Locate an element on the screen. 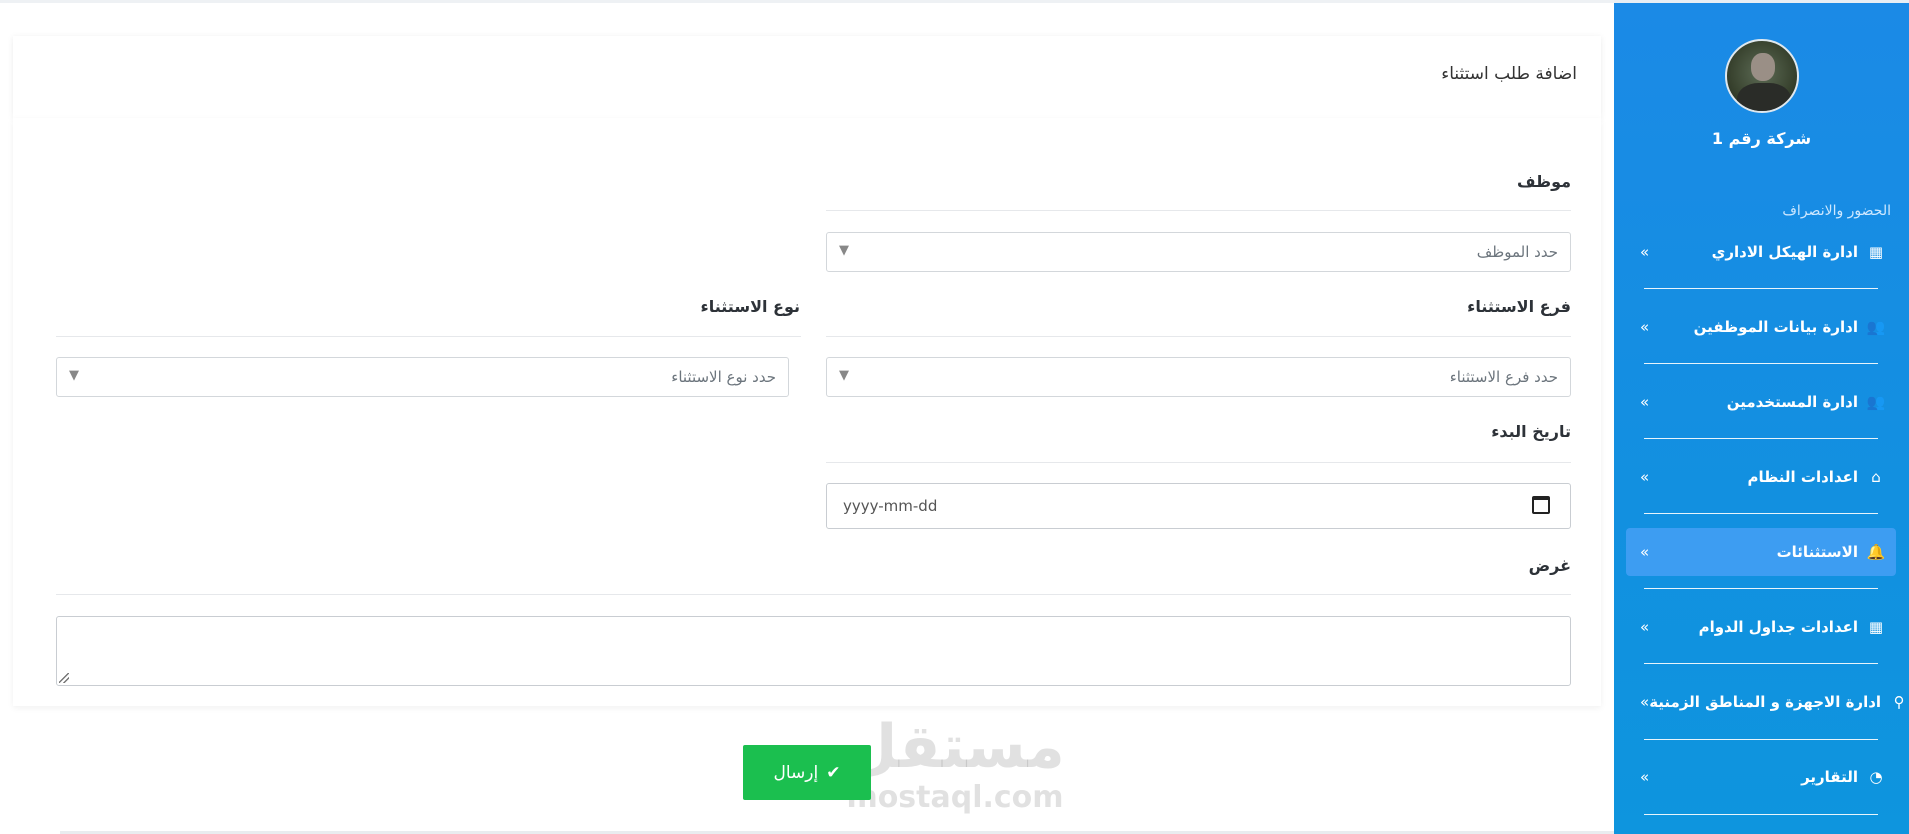  employee-label: موظف is located at coordinates (1543, 181).